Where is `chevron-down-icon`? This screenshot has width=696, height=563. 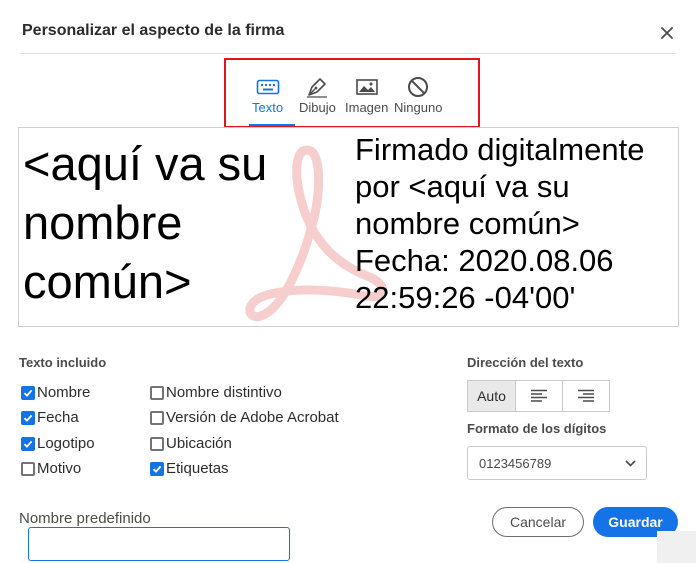 chevron-down-icon is located at coordinates (630, 463).